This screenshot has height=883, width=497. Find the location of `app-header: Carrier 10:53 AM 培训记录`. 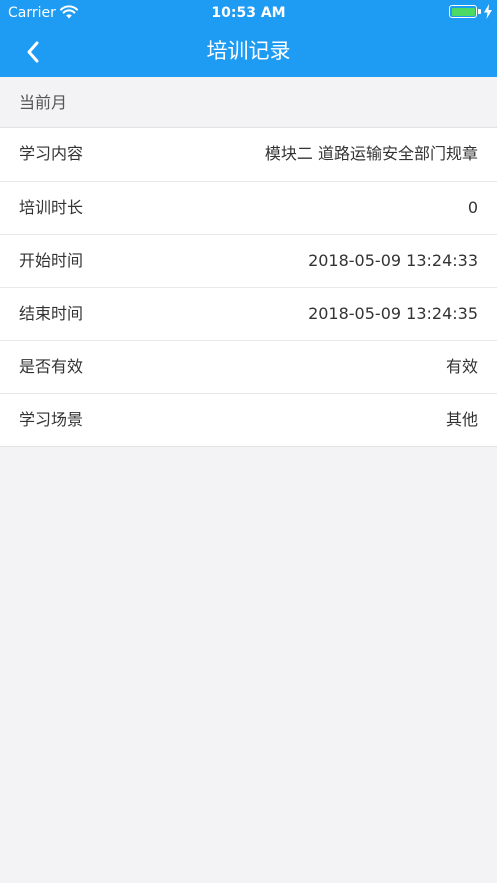

app-header: Carrier 10:53 AM 培训记录 is located at coordinates (248, 38).